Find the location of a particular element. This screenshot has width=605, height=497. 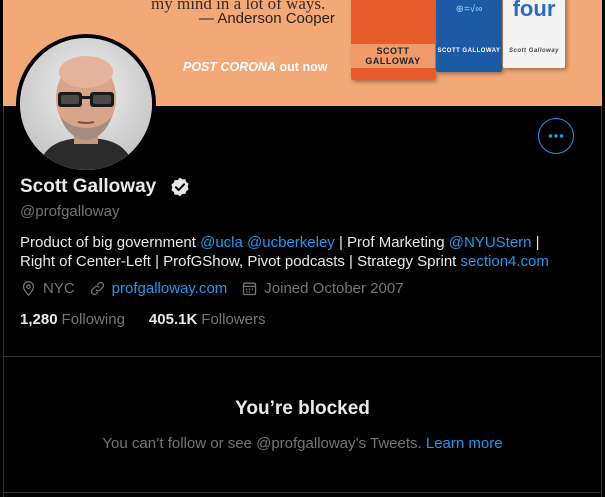

more-icon is located at coordinates (556, 136).